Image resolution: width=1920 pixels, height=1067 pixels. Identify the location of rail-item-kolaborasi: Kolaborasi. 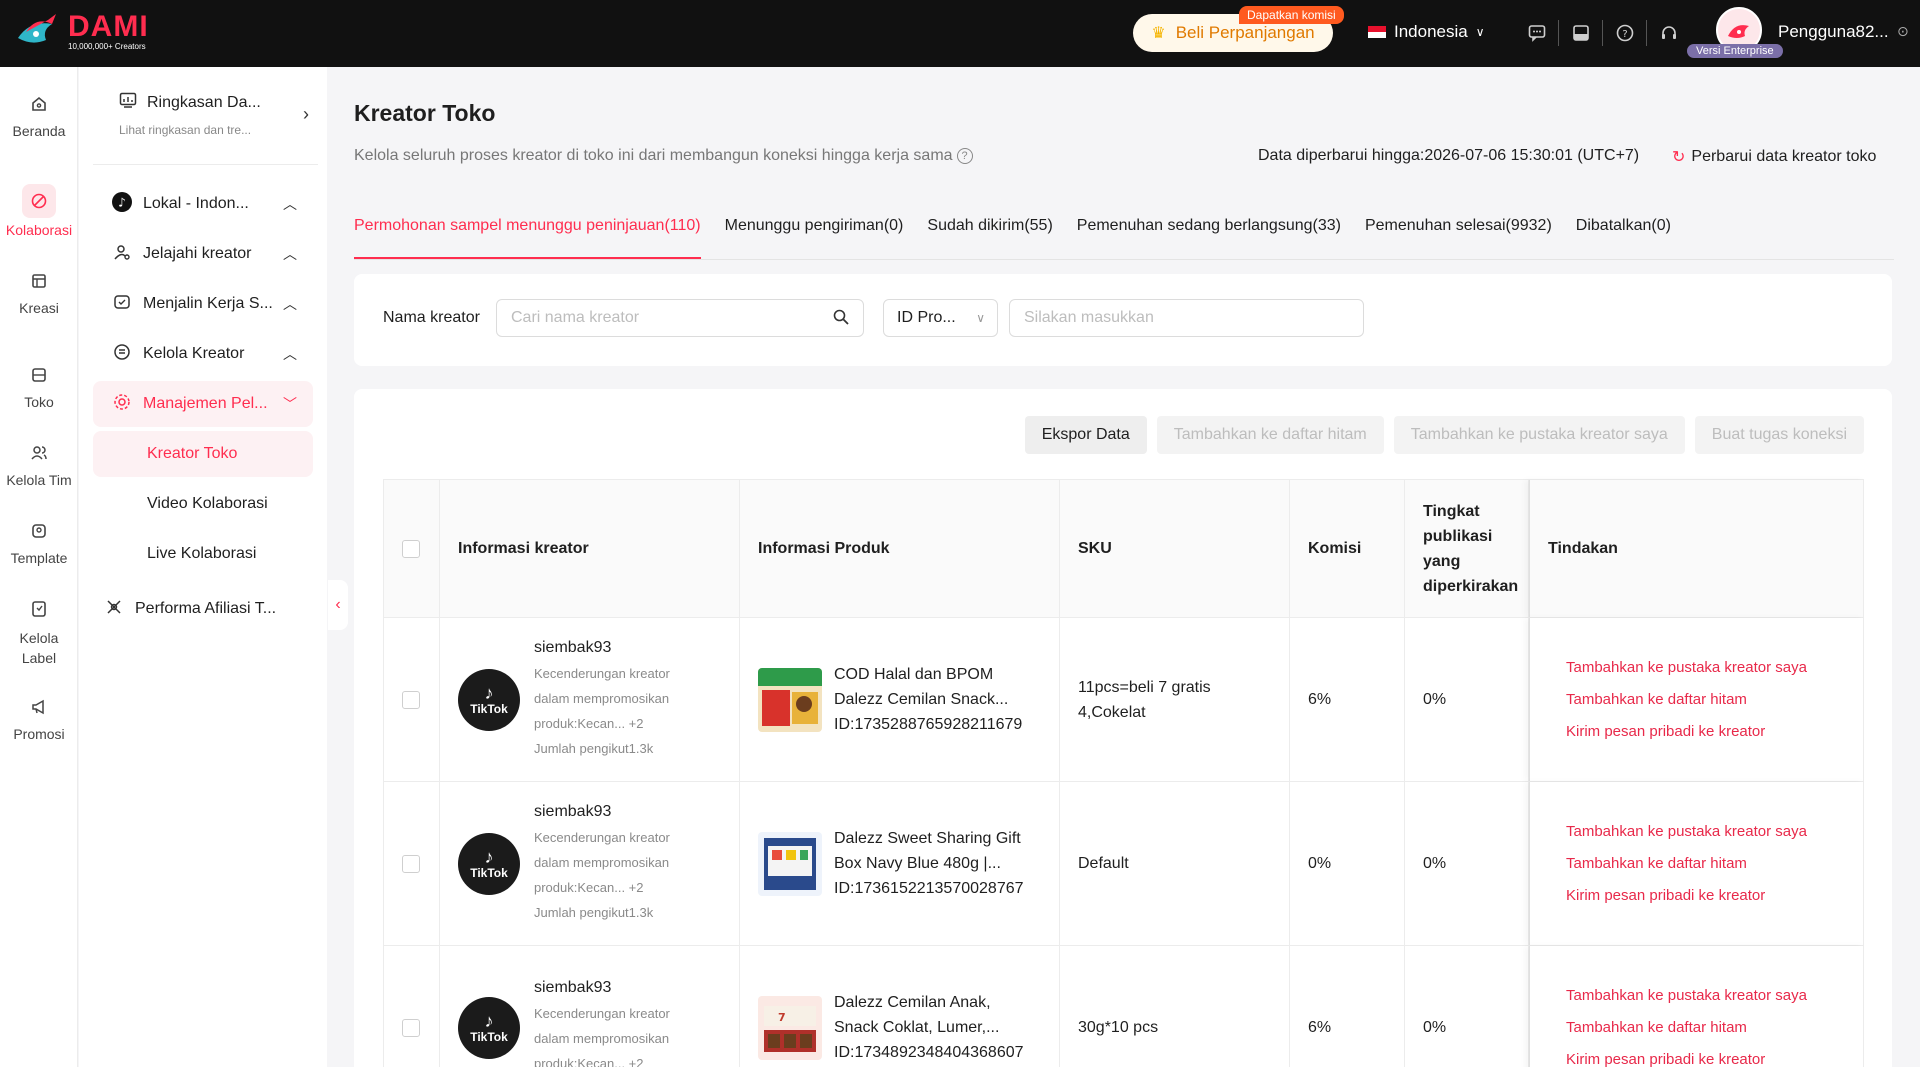
(39, 211).